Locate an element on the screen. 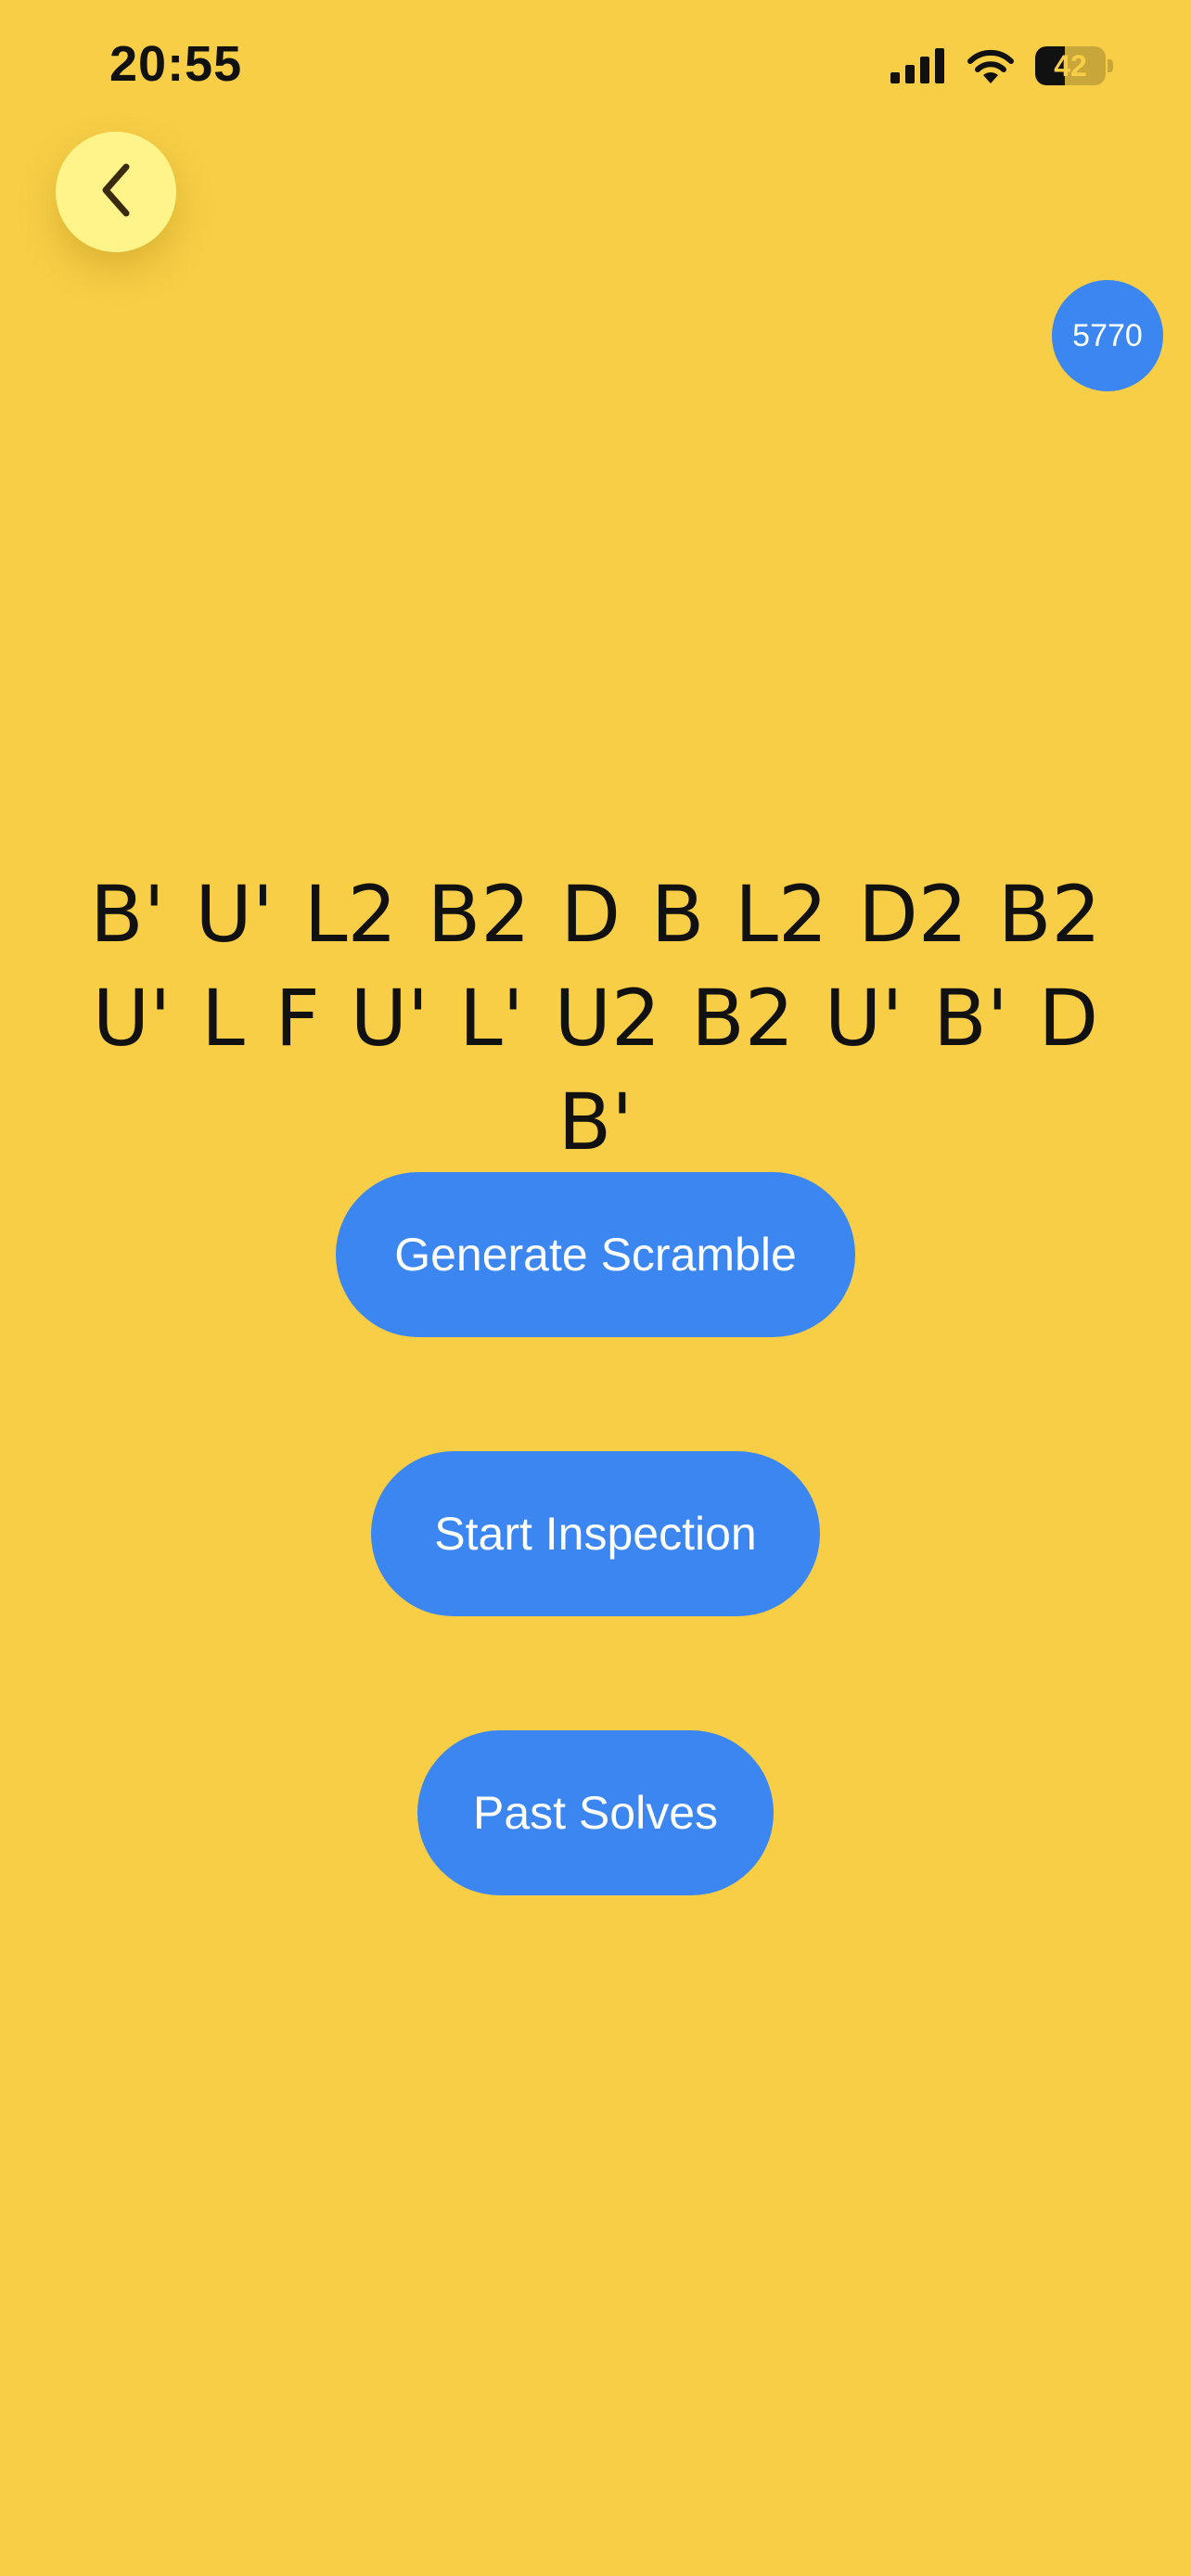 The image size is (1191, 2576). back-button is located at coordinates (116, 192).